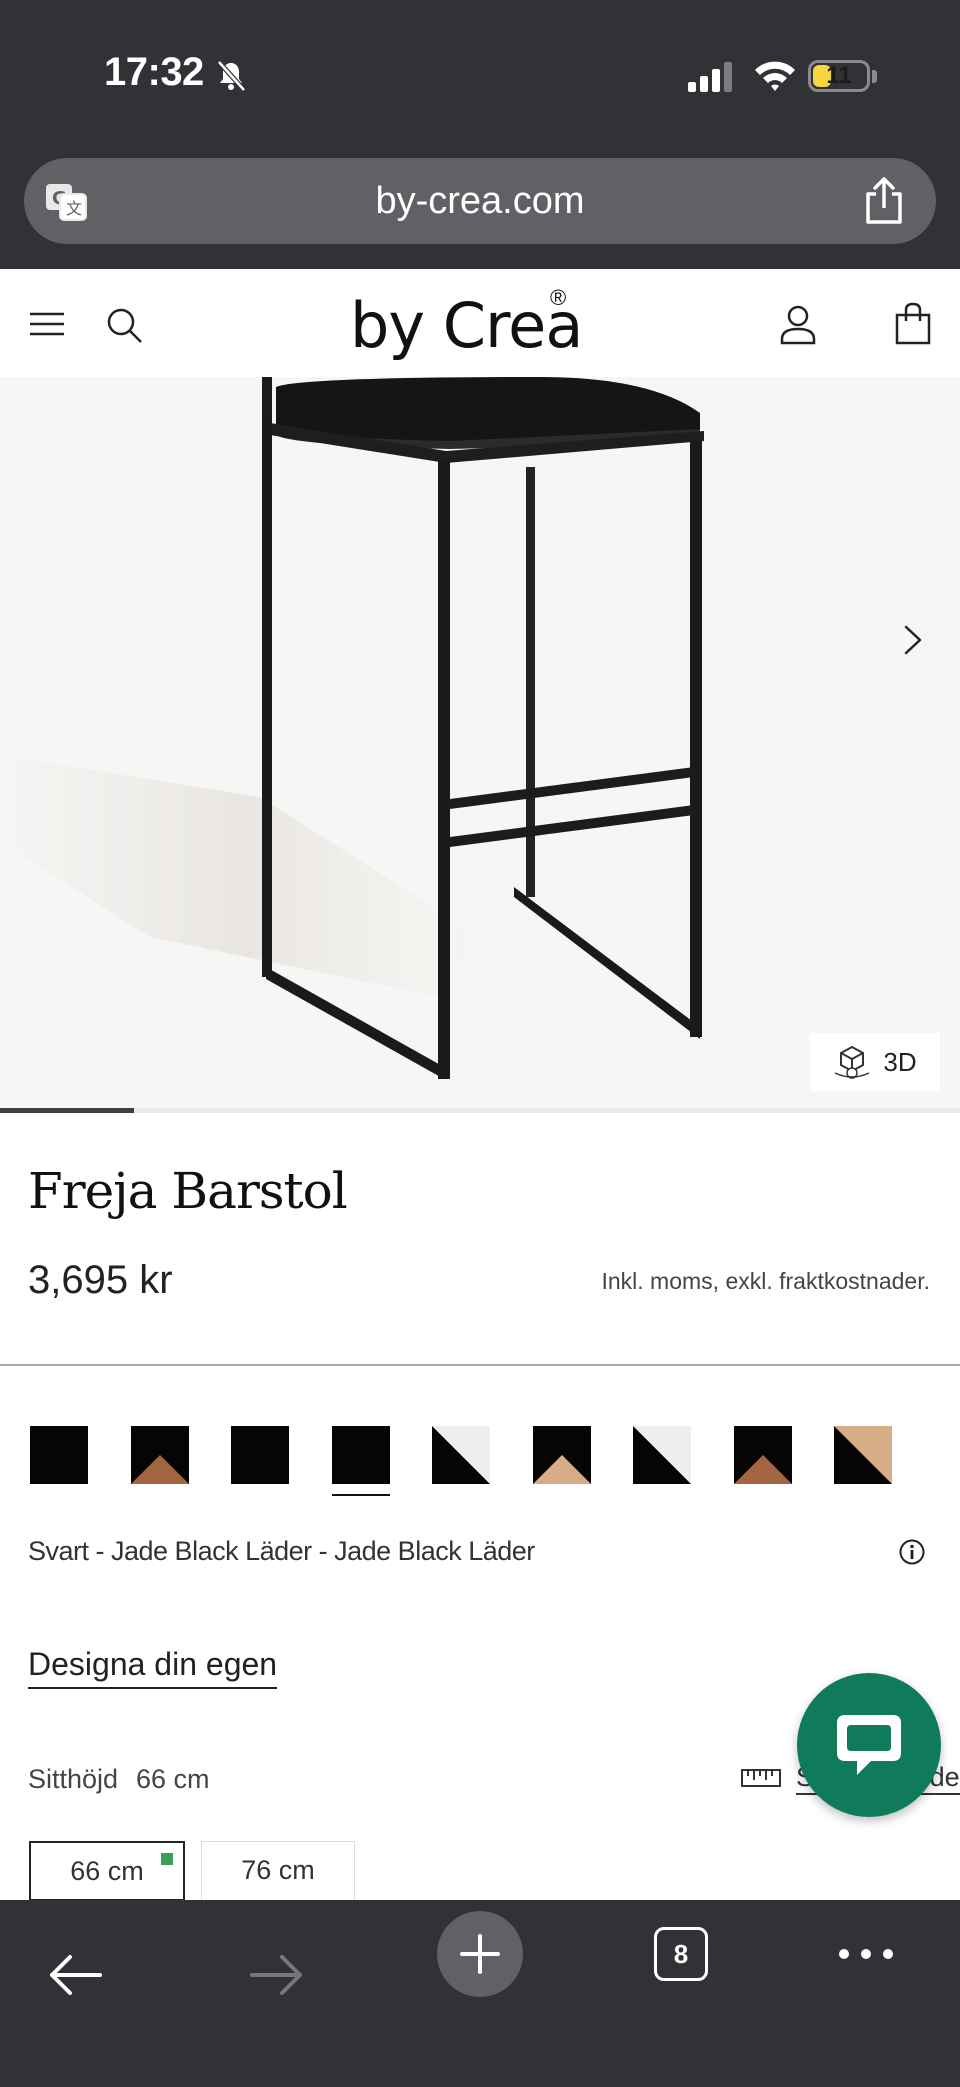 The image size is (960, 2087). Describe the element at coordinates (884, 201) in the screenshot. I see `share-icon` at that location.